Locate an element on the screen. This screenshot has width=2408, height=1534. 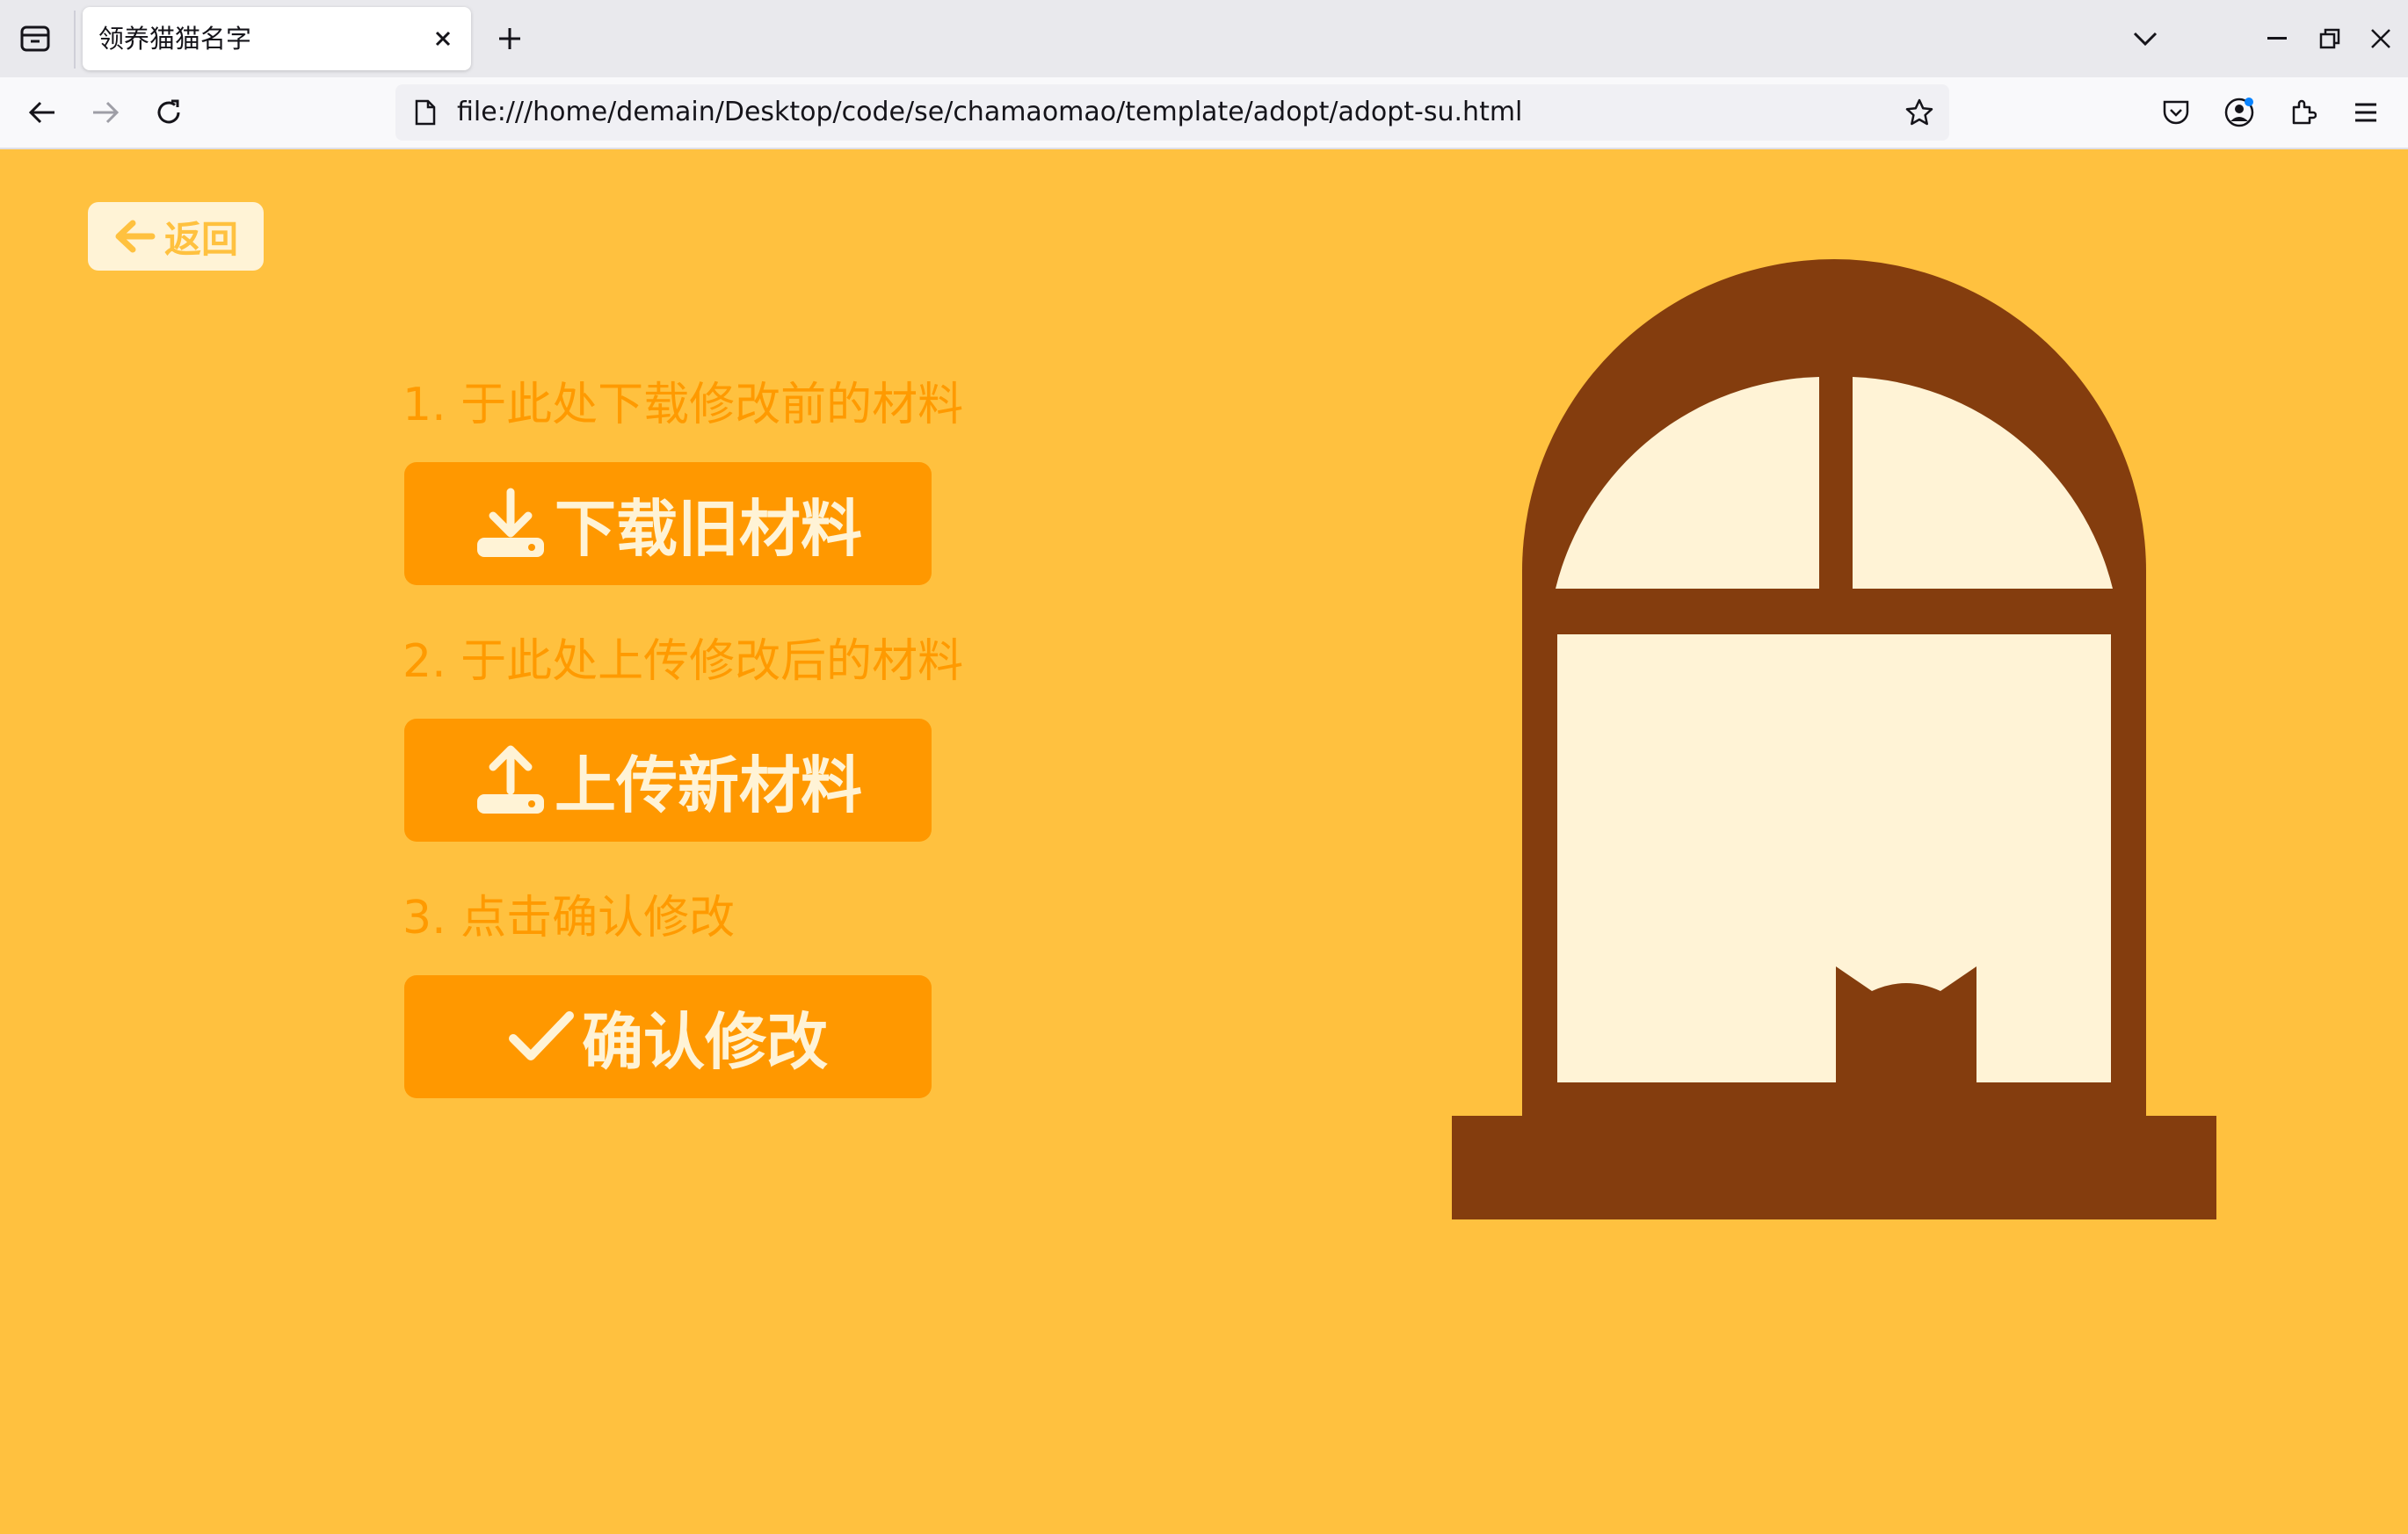
tab-separator is located at coordinates (75, 40).